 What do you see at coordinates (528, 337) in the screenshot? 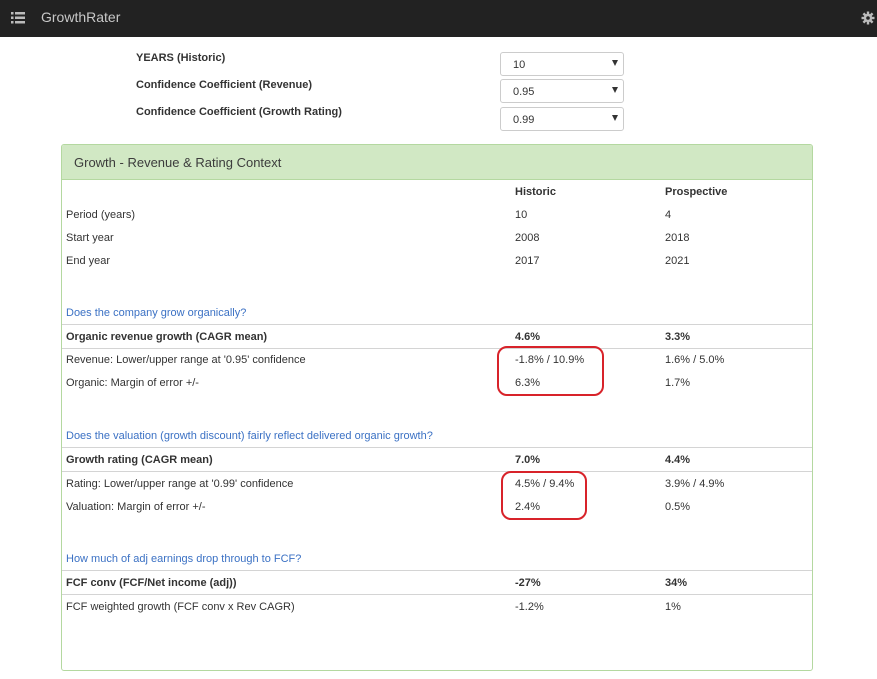
I see `organic-growth-historic: 4.6%` at bounding box center [528, 337].